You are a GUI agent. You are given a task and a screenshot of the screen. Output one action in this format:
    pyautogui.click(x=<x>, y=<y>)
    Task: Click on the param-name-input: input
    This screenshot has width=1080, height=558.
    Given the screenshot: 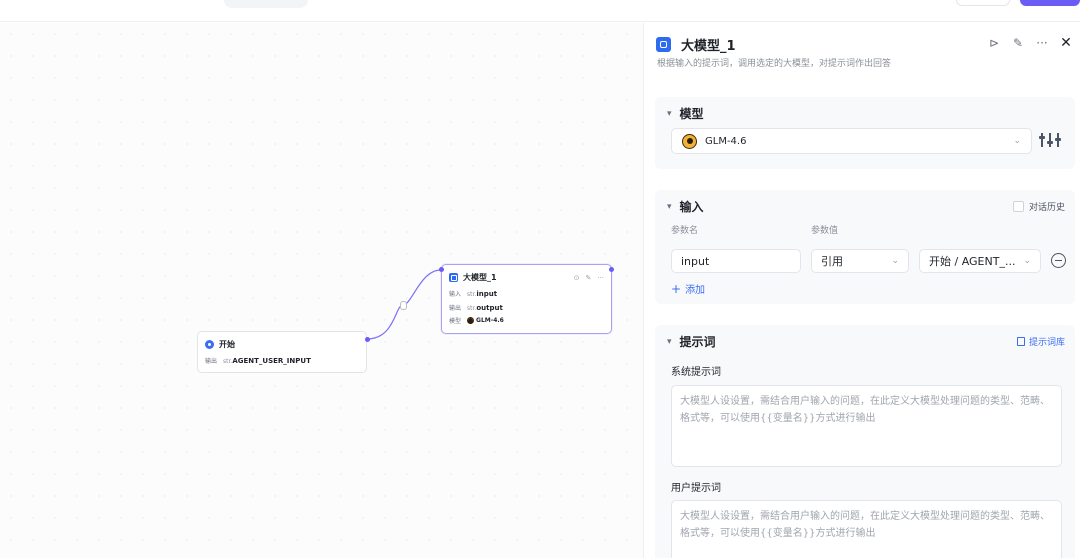 What is the action you would take?
    pyautogui.click(x=736, y=261)
    